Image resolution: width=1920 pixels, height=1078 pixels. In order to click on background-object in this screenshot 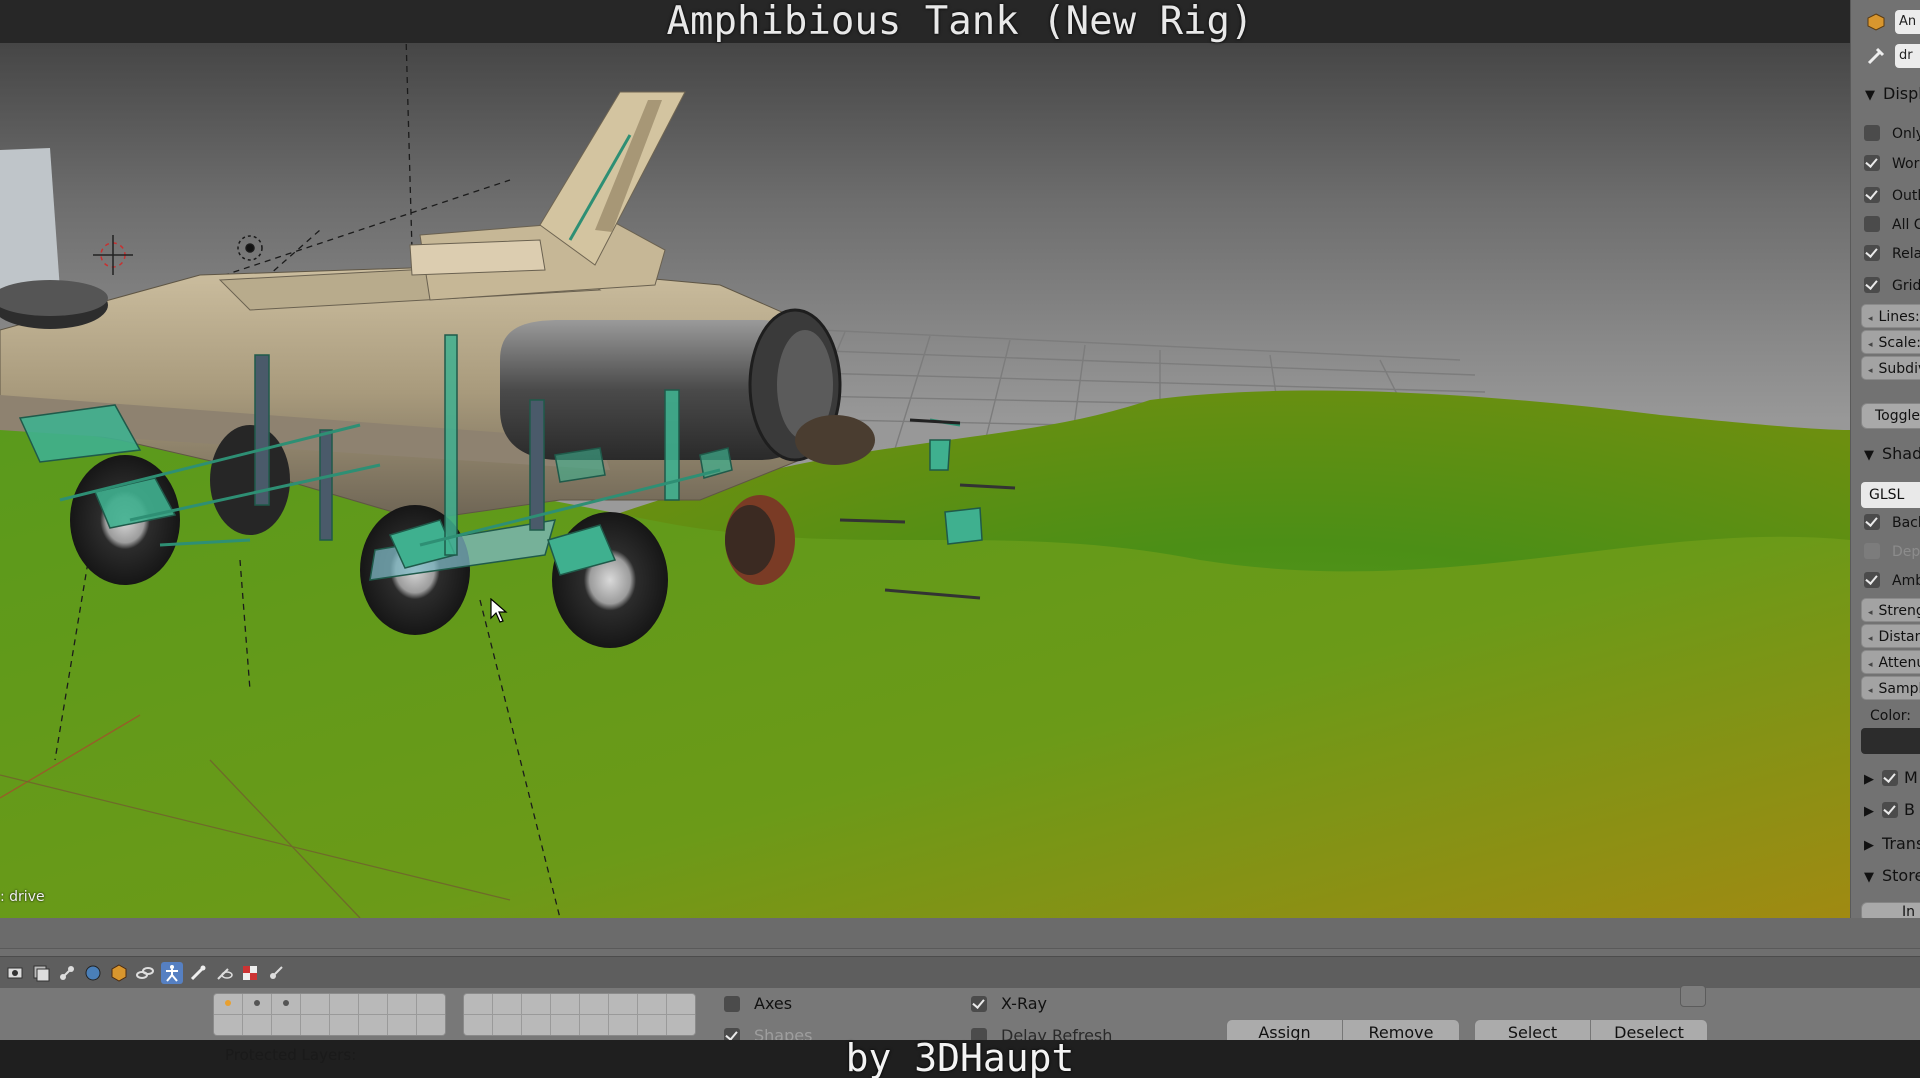, I will do `click(30, 224)`.